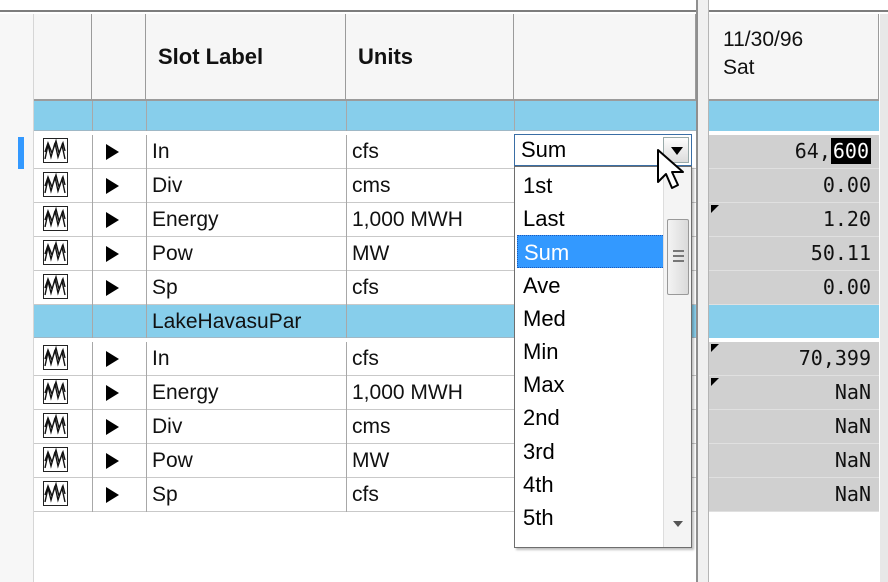 This screenshot has height=582, width=888. What do you see at coordinates (592, 185) in the screenshot?
I see `dropdown-option-1st: 1st` at bounding box center [592, 185].